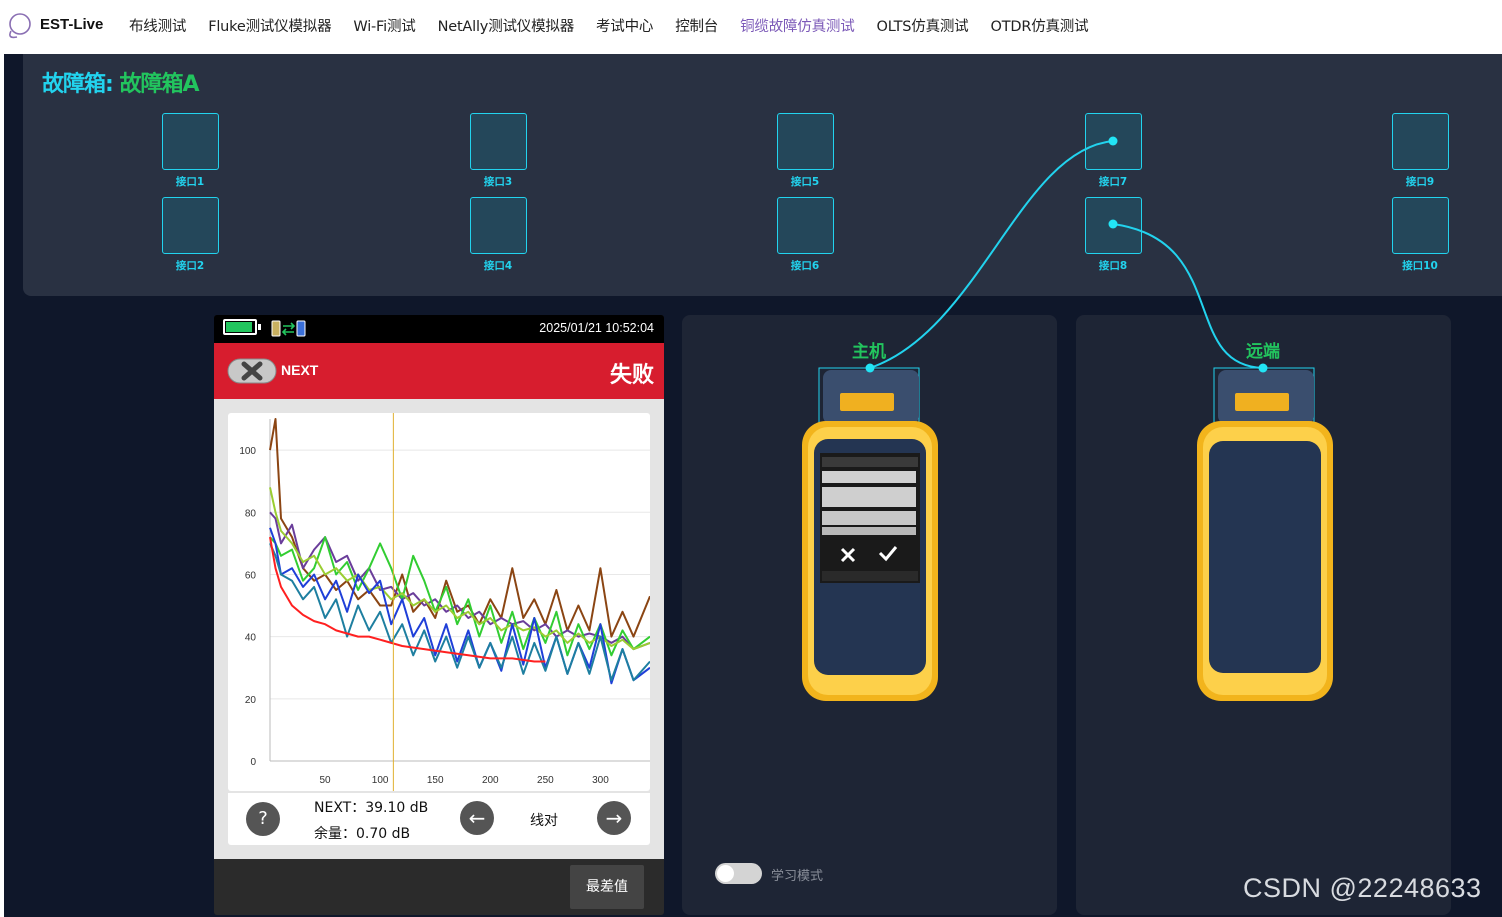 This screenshot has width=1502, height=917. Describe the element at coordinates (259, 327) in the screenshot. I see `battery-tip` at that location.